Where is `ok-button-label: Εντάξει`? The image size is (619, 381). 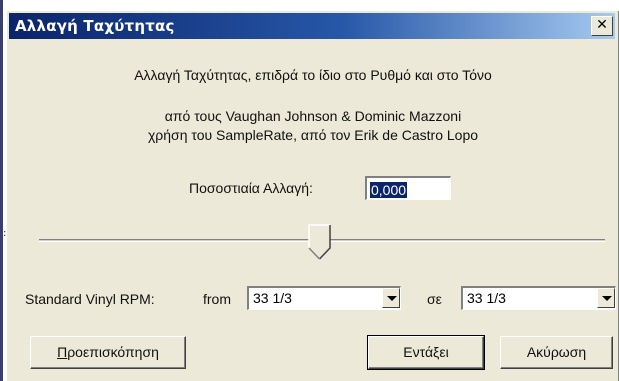
ok-button-label: Εντάξει is located at coordinates (426, 352).